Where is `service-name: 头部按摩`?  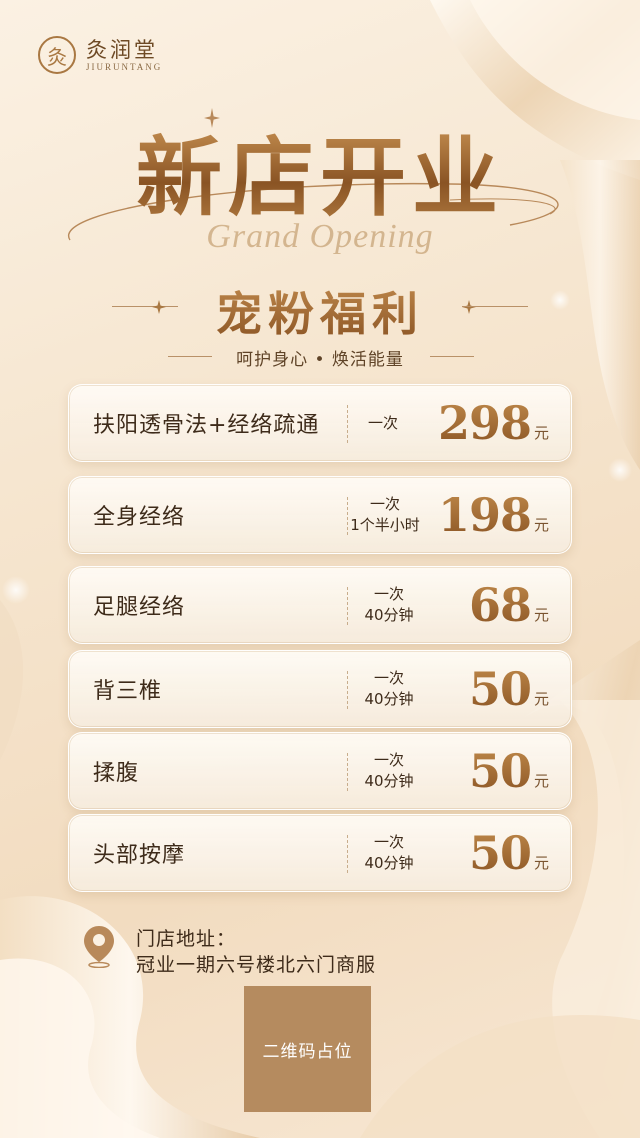 service-name: 头部按摩 is located at coordinates (139, 855).